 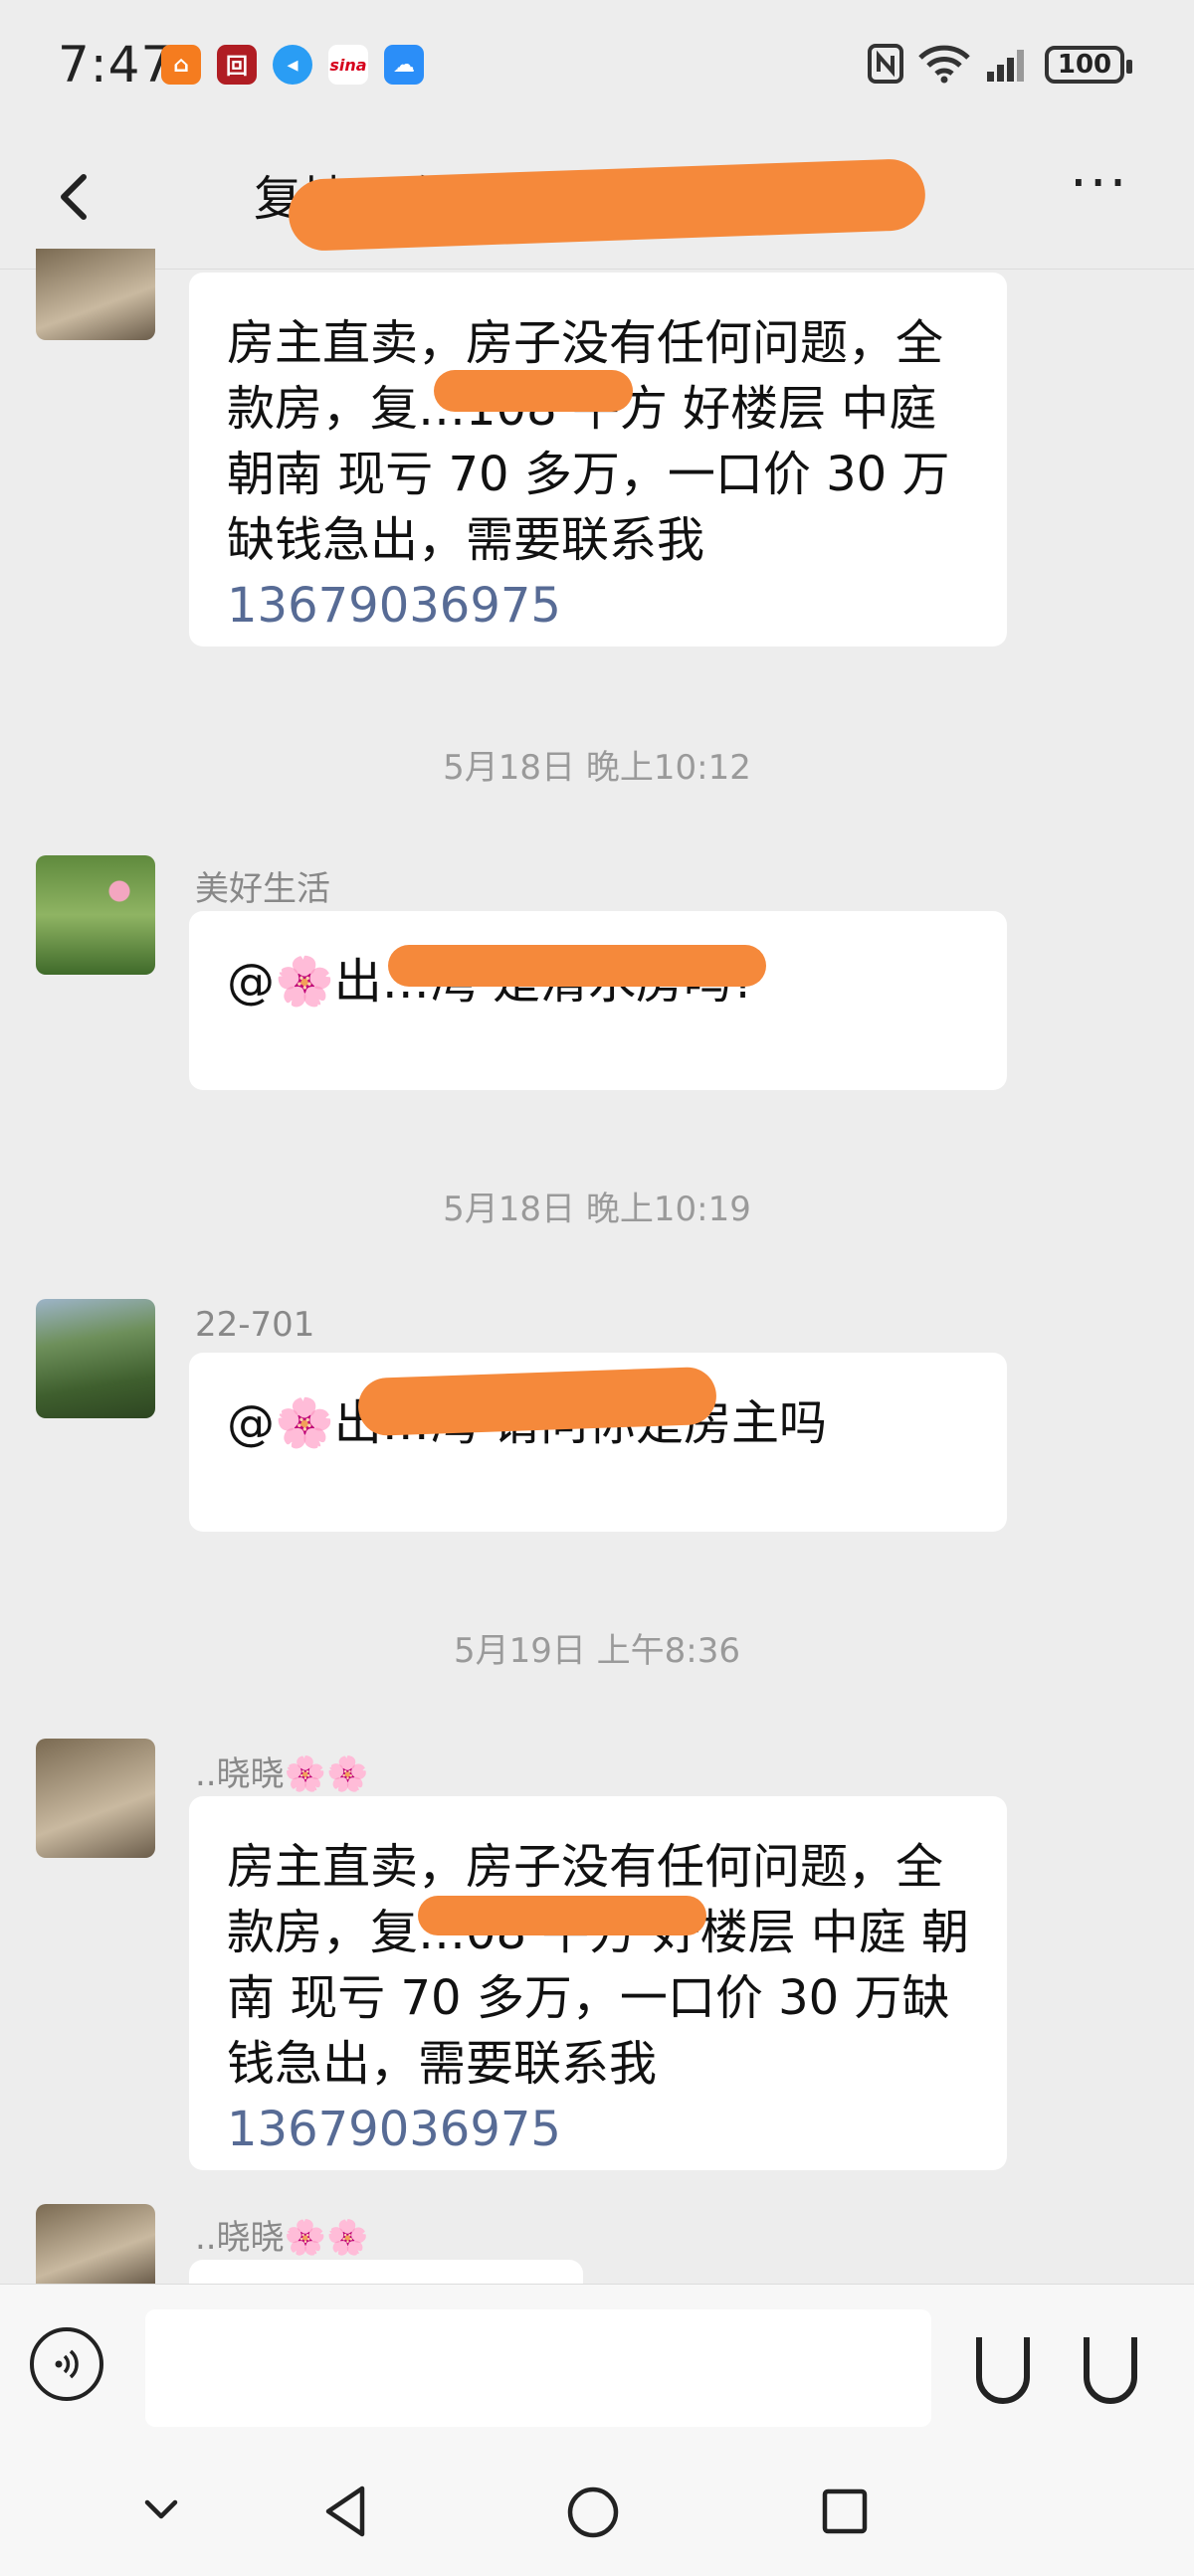 I want to click on signal-icon, so click(x=1010, y=68).